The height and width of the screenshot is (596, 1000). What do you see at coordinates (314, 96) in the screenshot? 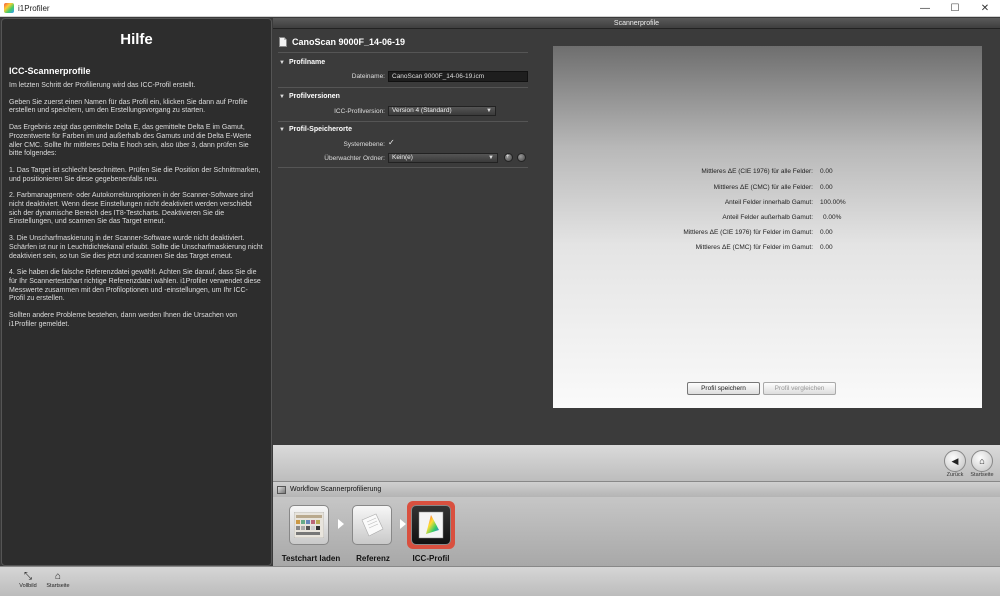
I see `section-title: Profilversionen` at bounding box center [314, 96].